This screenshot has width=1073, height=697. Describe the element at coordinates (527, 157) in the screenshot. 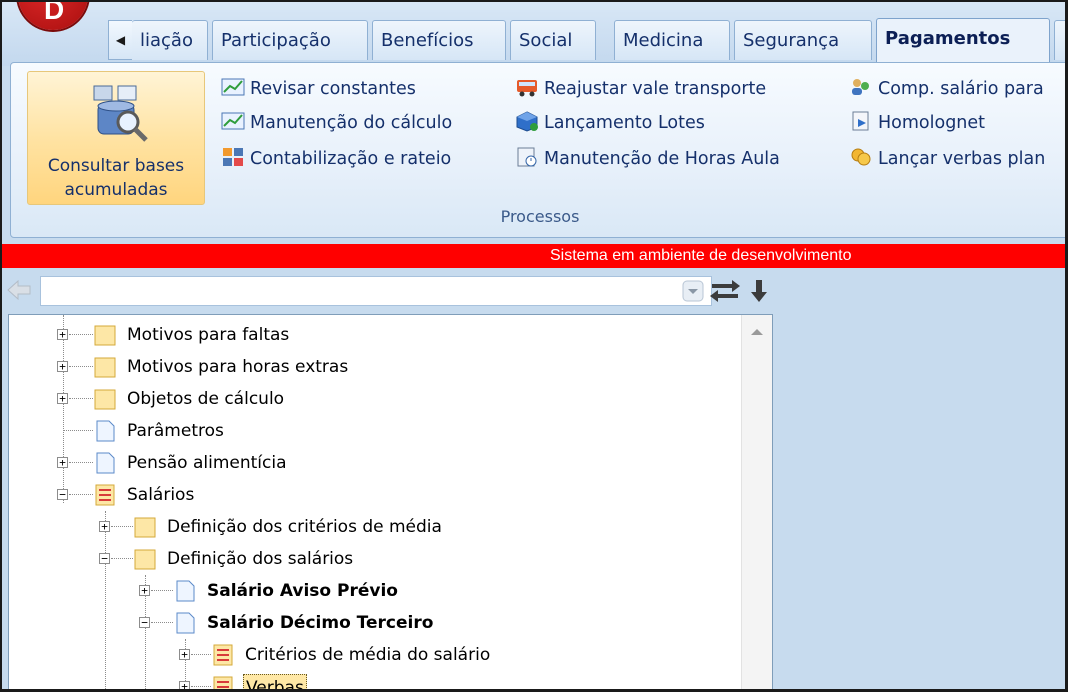

I see `clock-doc-icon` at that location.